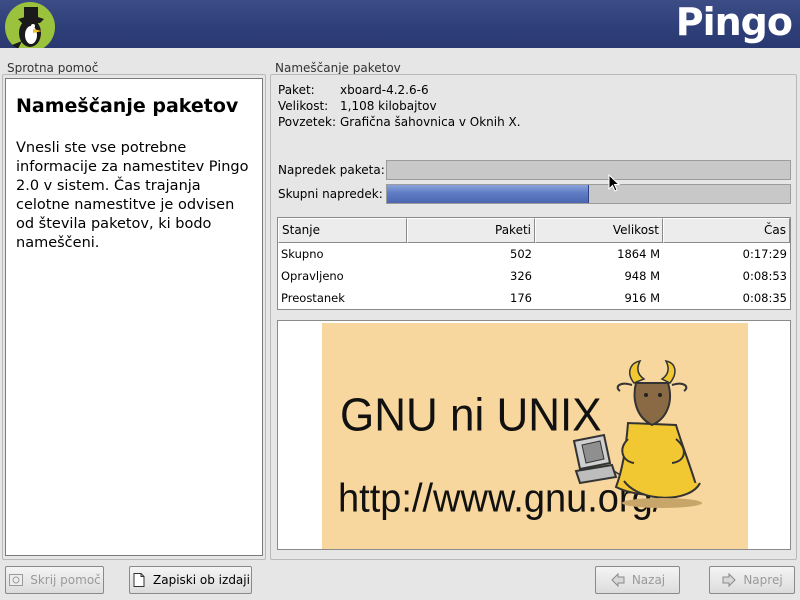 This screenshot has height=600, width=800. I want to click on hide-help-label: Skrij pomoč, so click(65, 580).